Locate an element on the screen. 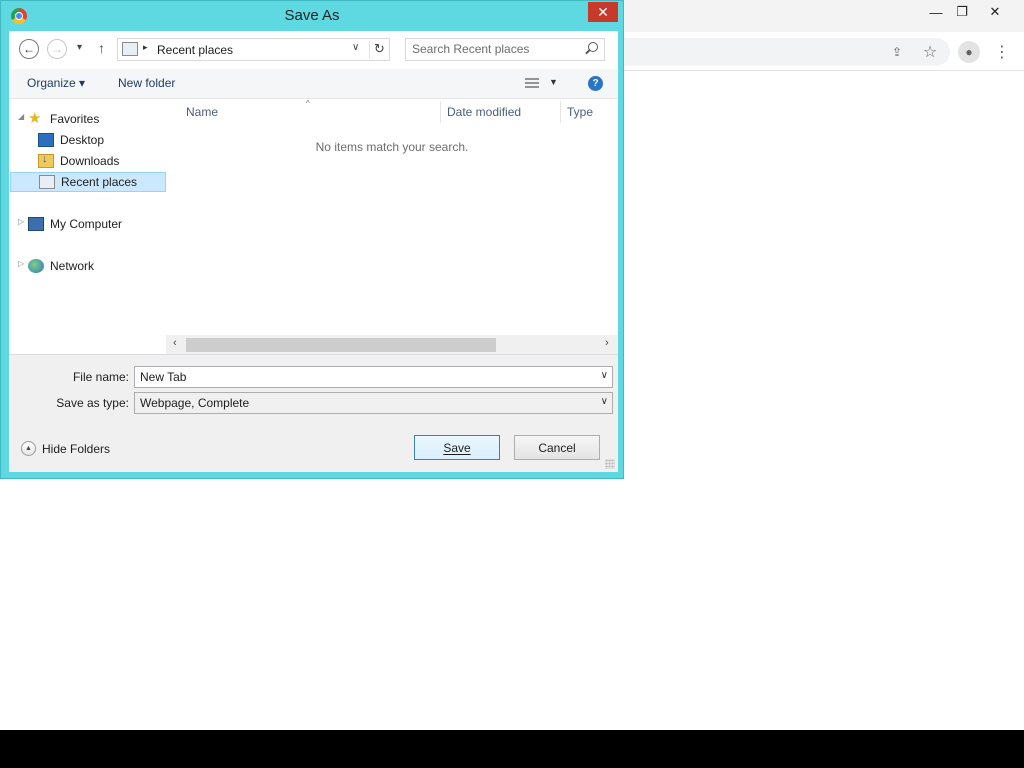 This screenshot has height=768, width=1024. save-as-type-label: Save as type: is located at coordinates (92, 403).